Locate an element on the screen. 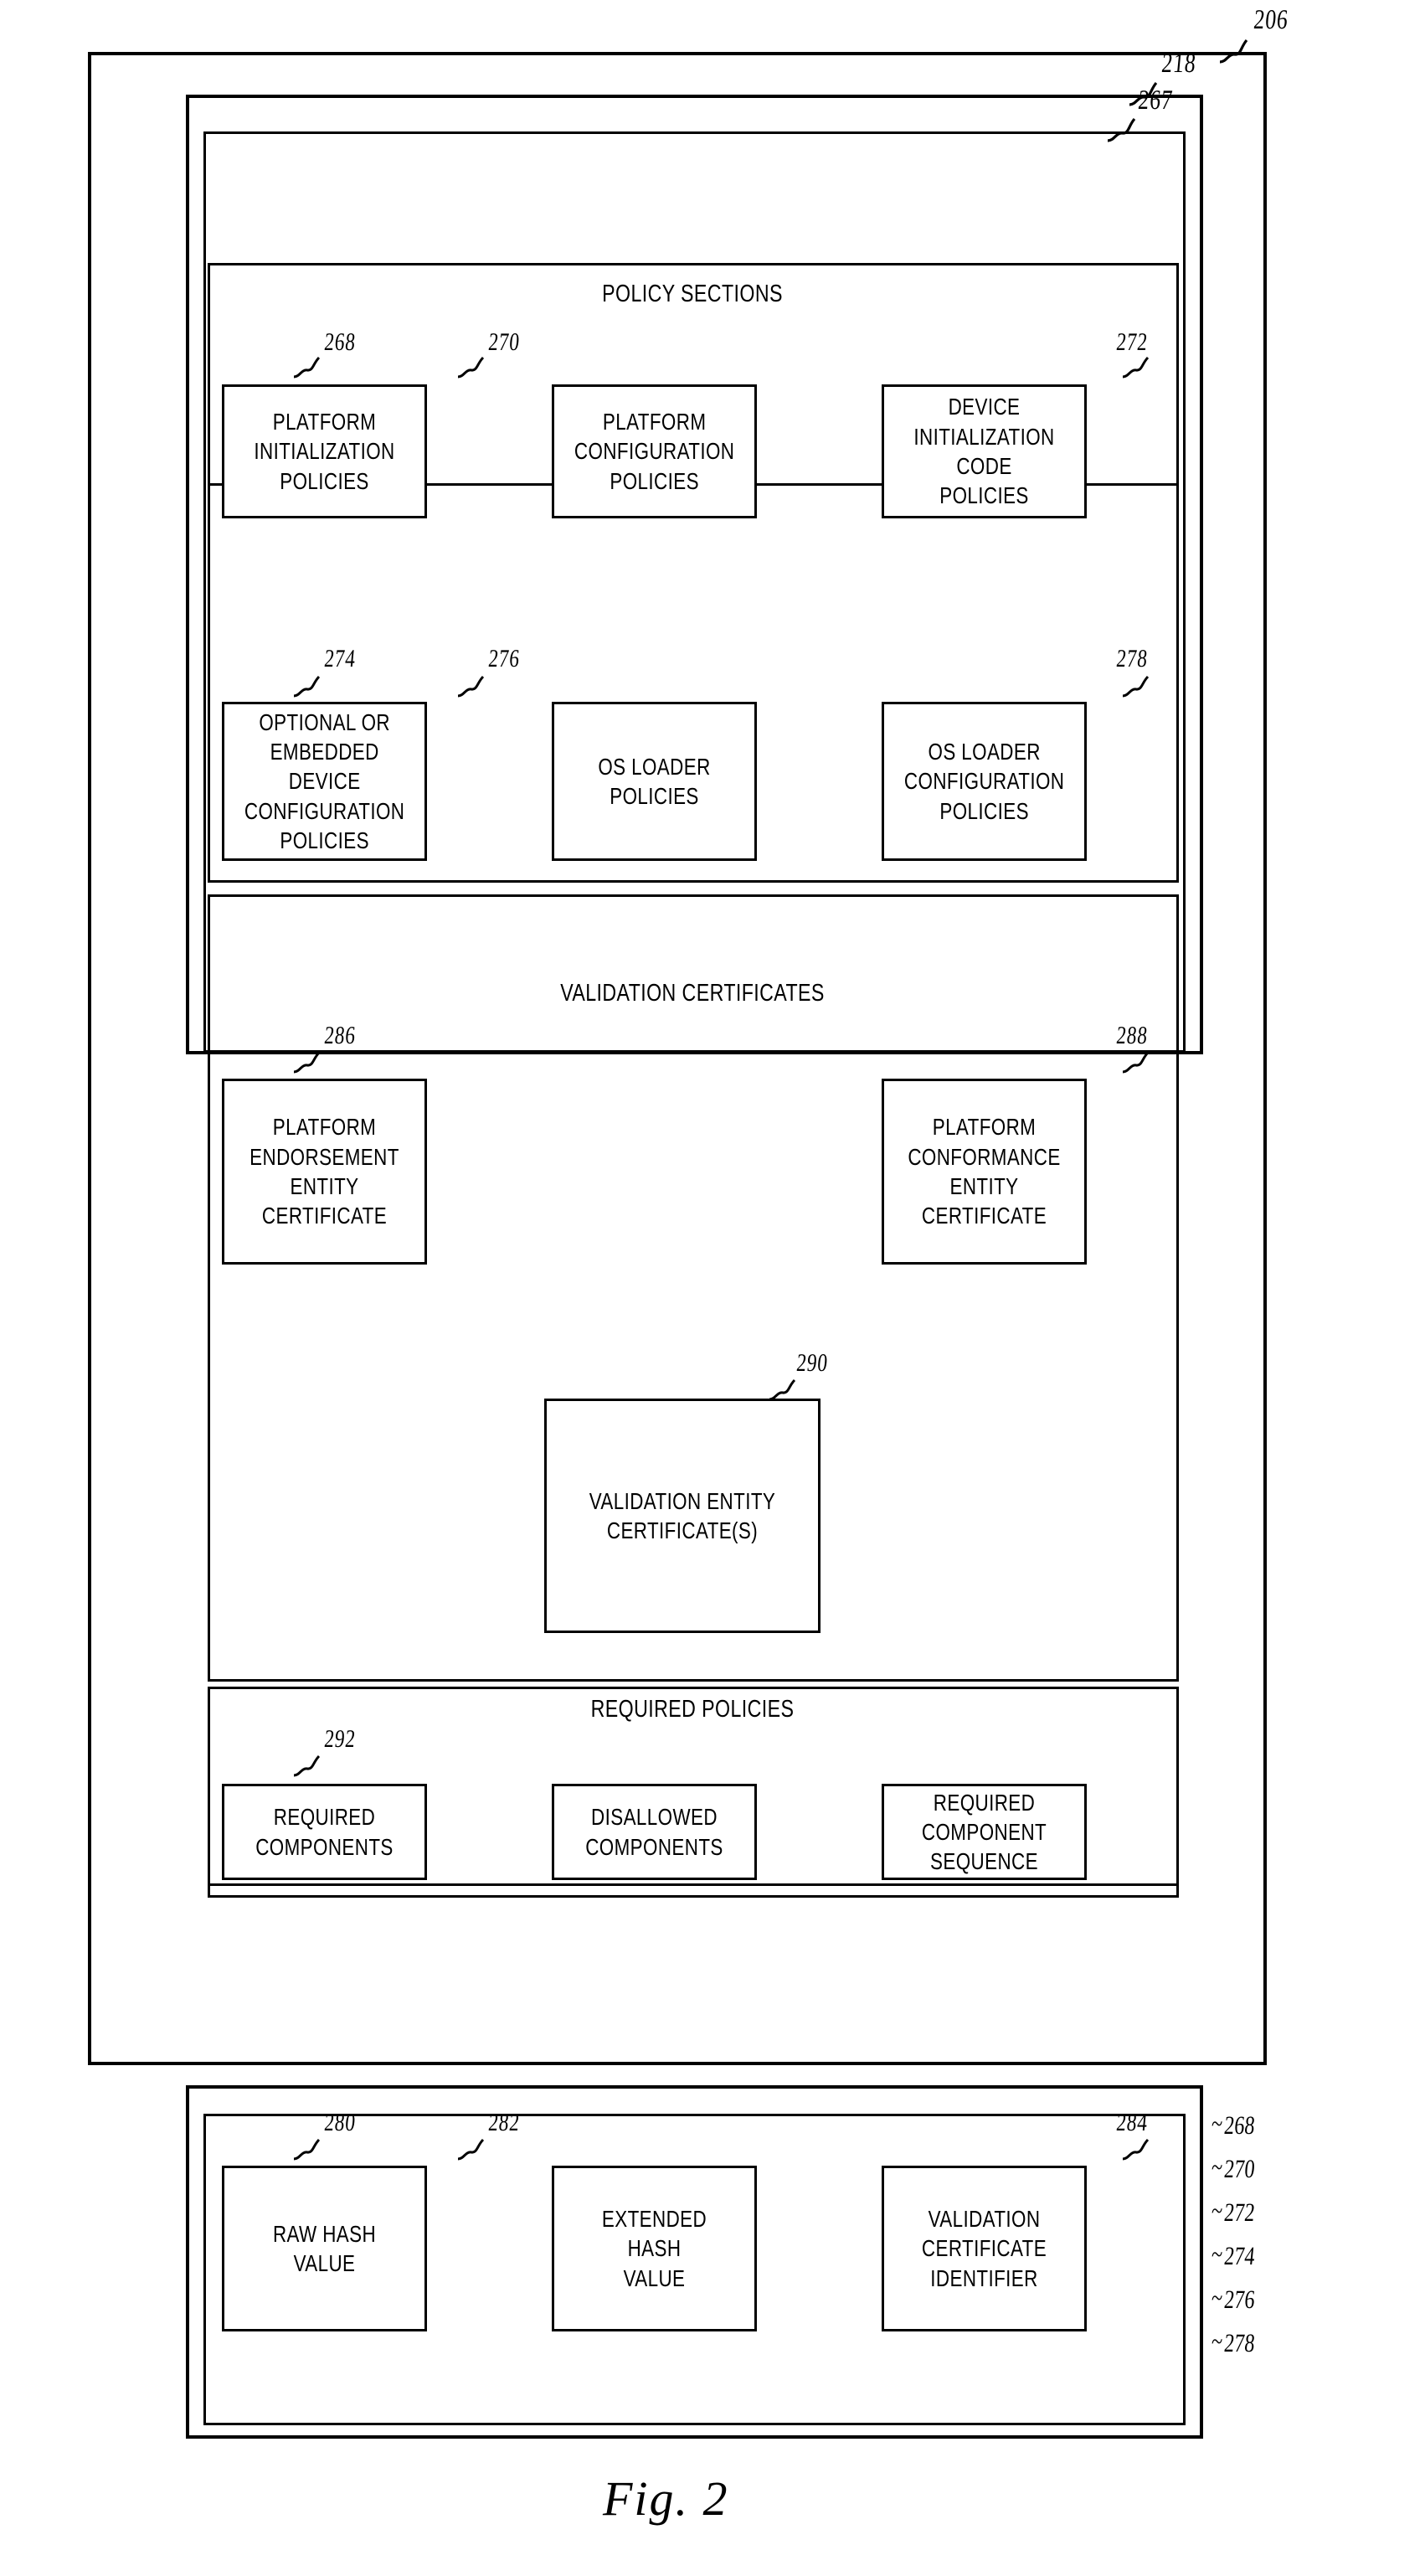 Image resolution: width=1425 pixels, height=2576 pixels. side-ref-274: ~274 is located at coordinates (1233, 2254).